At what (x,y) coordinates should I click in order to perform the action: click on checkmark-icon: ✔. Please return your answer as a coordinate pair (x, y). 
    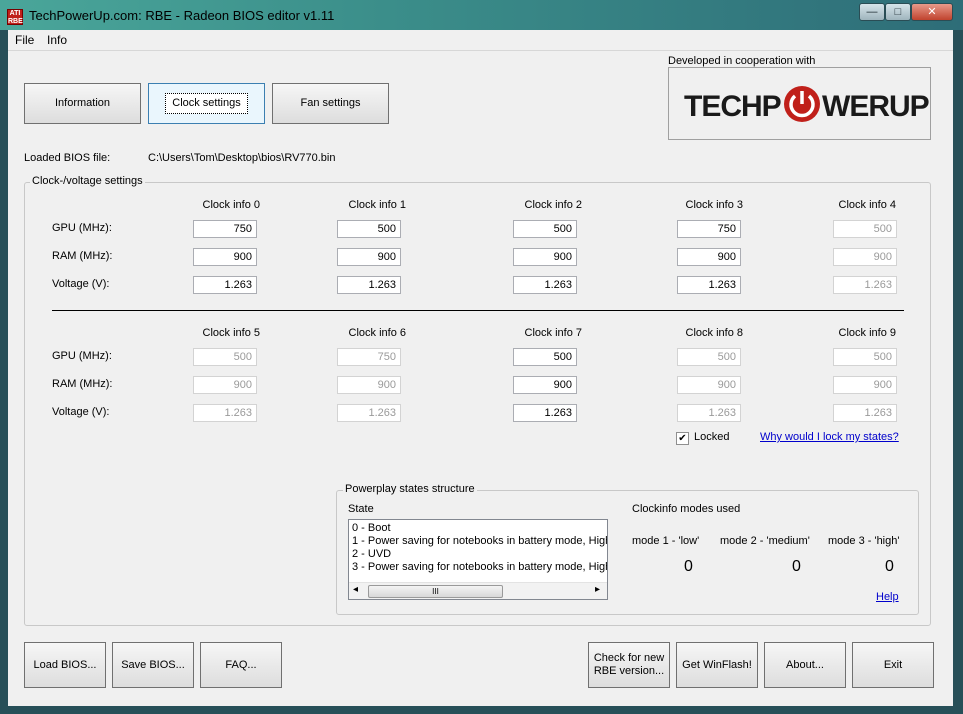
    Looking at the image, I should click on (682, 438).